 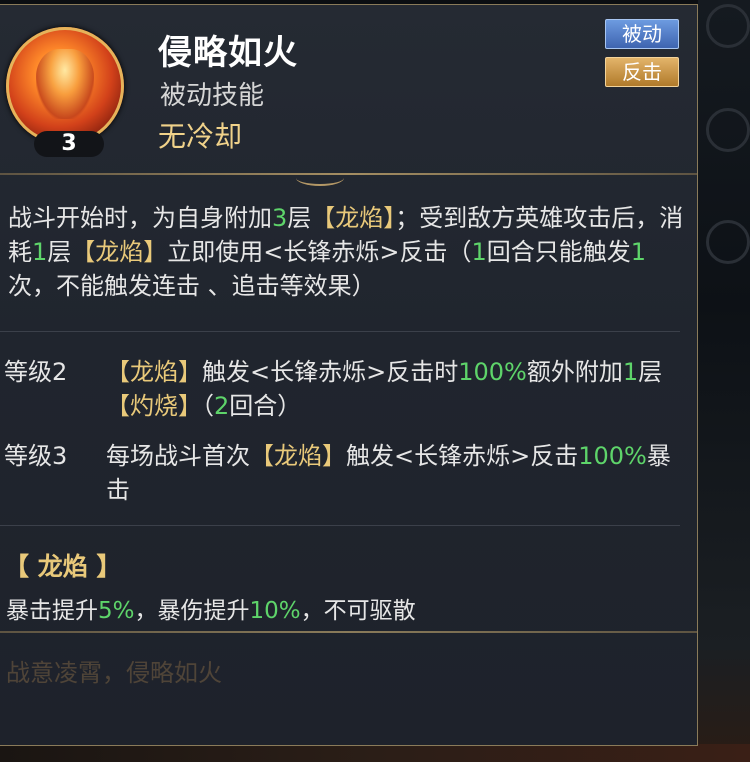 I want to click on level-3-effect: 每场战斗首次【龙焰】触发<长锋赤烁>反击100%暴击, so click(x=391, y=473).